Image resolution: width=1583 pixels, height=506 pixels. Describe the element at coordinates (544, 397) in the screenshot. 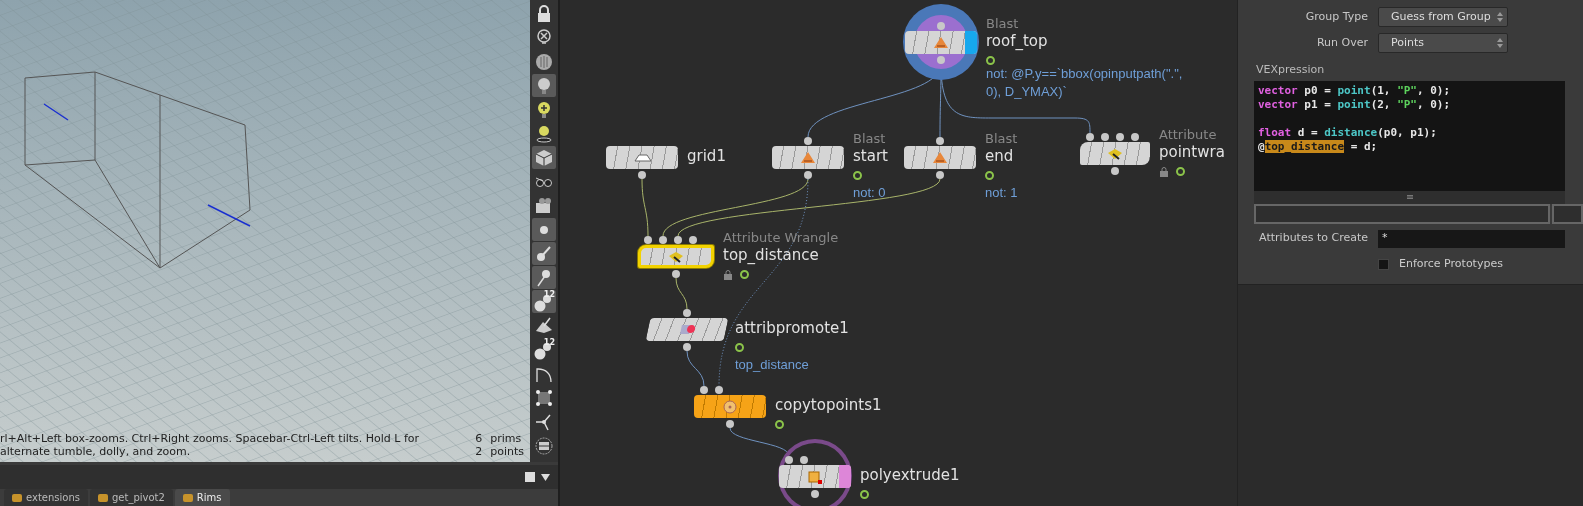

I see `square-select-icon` at that location.